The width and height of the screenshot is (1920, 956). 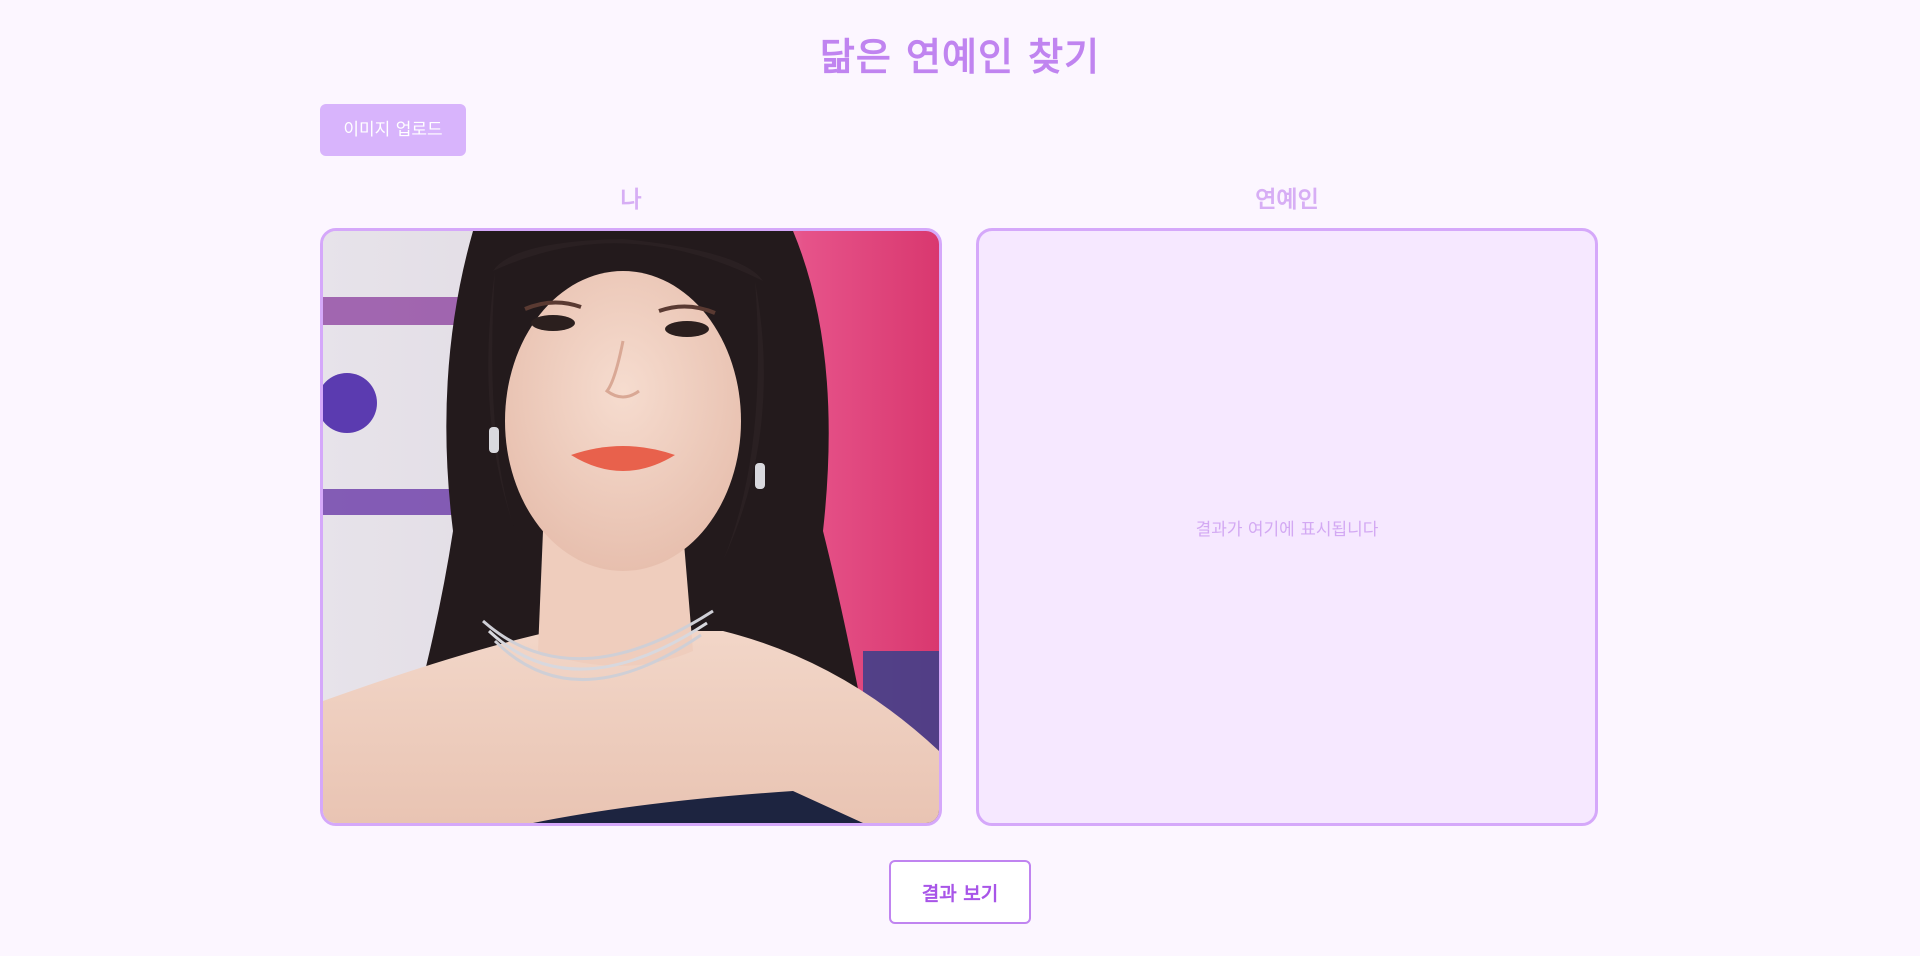 I want to click on show-result-button: 결과 보기, so click(x=960, y=892).